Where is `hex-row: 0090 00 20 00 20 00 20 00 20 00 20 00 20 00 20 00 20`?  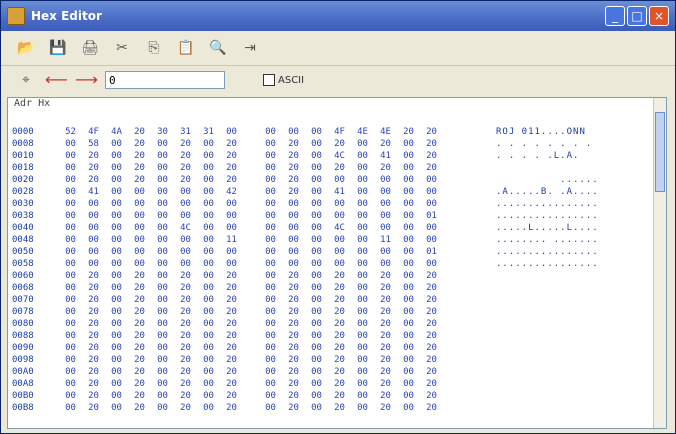 hex-row: 0090 00 20 00 20 00 20 00 20 00 20 00 20 00 20 00 20 is located at coordinates (332, 348).